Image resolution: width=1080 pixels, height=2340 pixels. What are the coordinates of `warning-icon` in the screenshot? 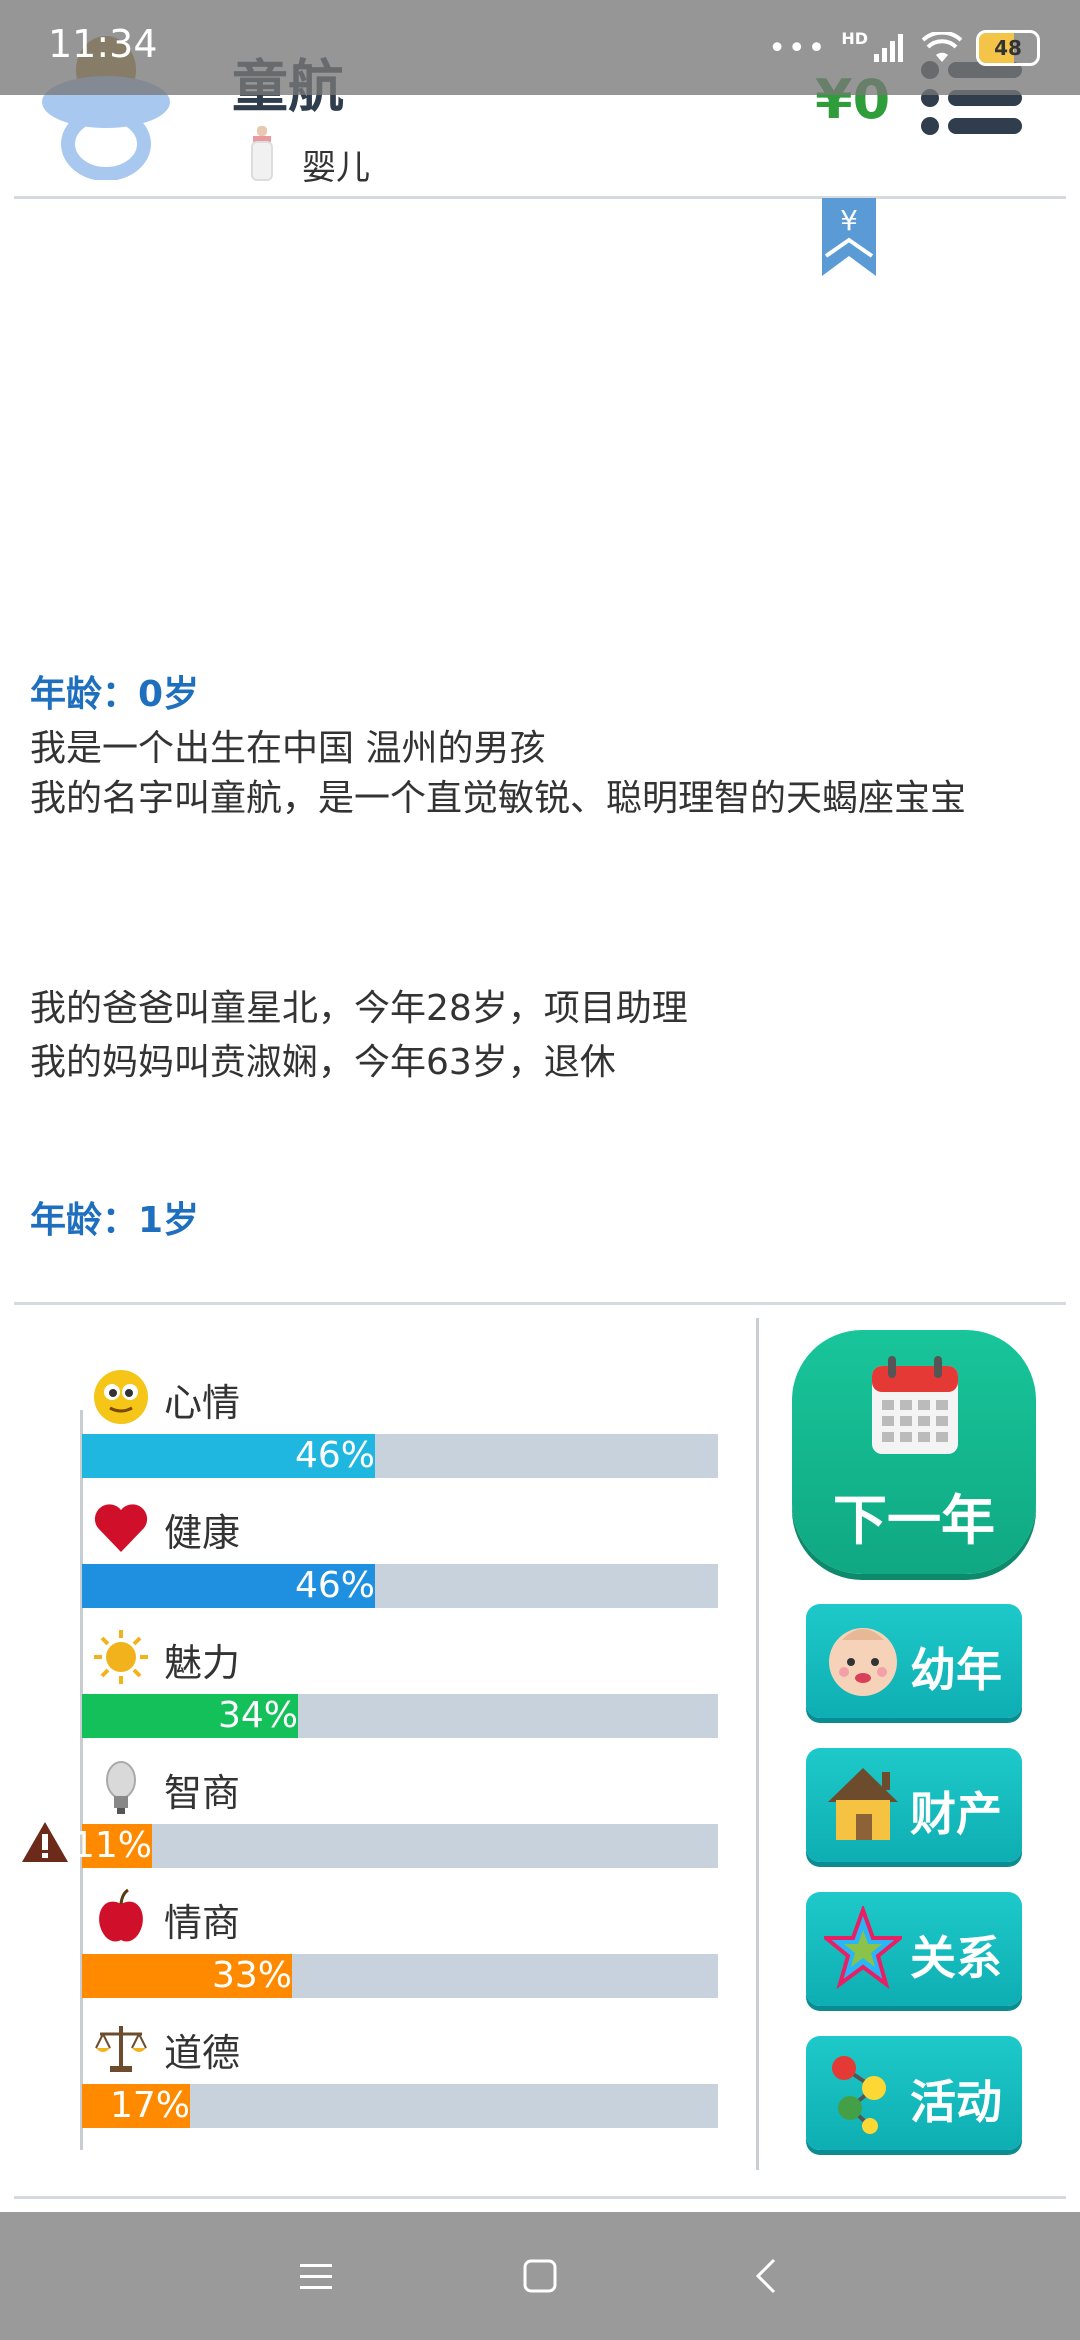 It's located at (45, 1842).